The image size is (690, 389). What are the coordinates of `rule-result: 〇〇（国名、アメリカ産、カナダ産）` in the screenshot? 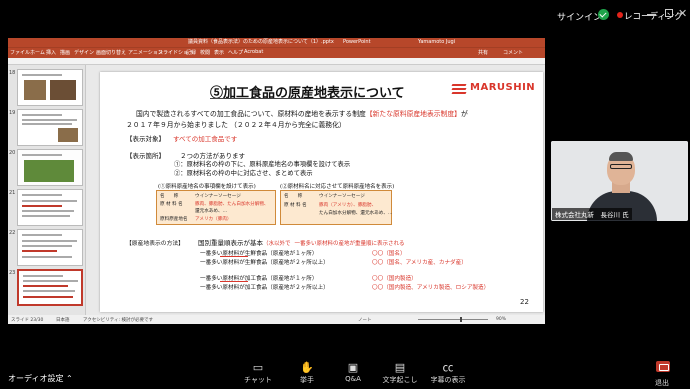 It's located at (419, 263).